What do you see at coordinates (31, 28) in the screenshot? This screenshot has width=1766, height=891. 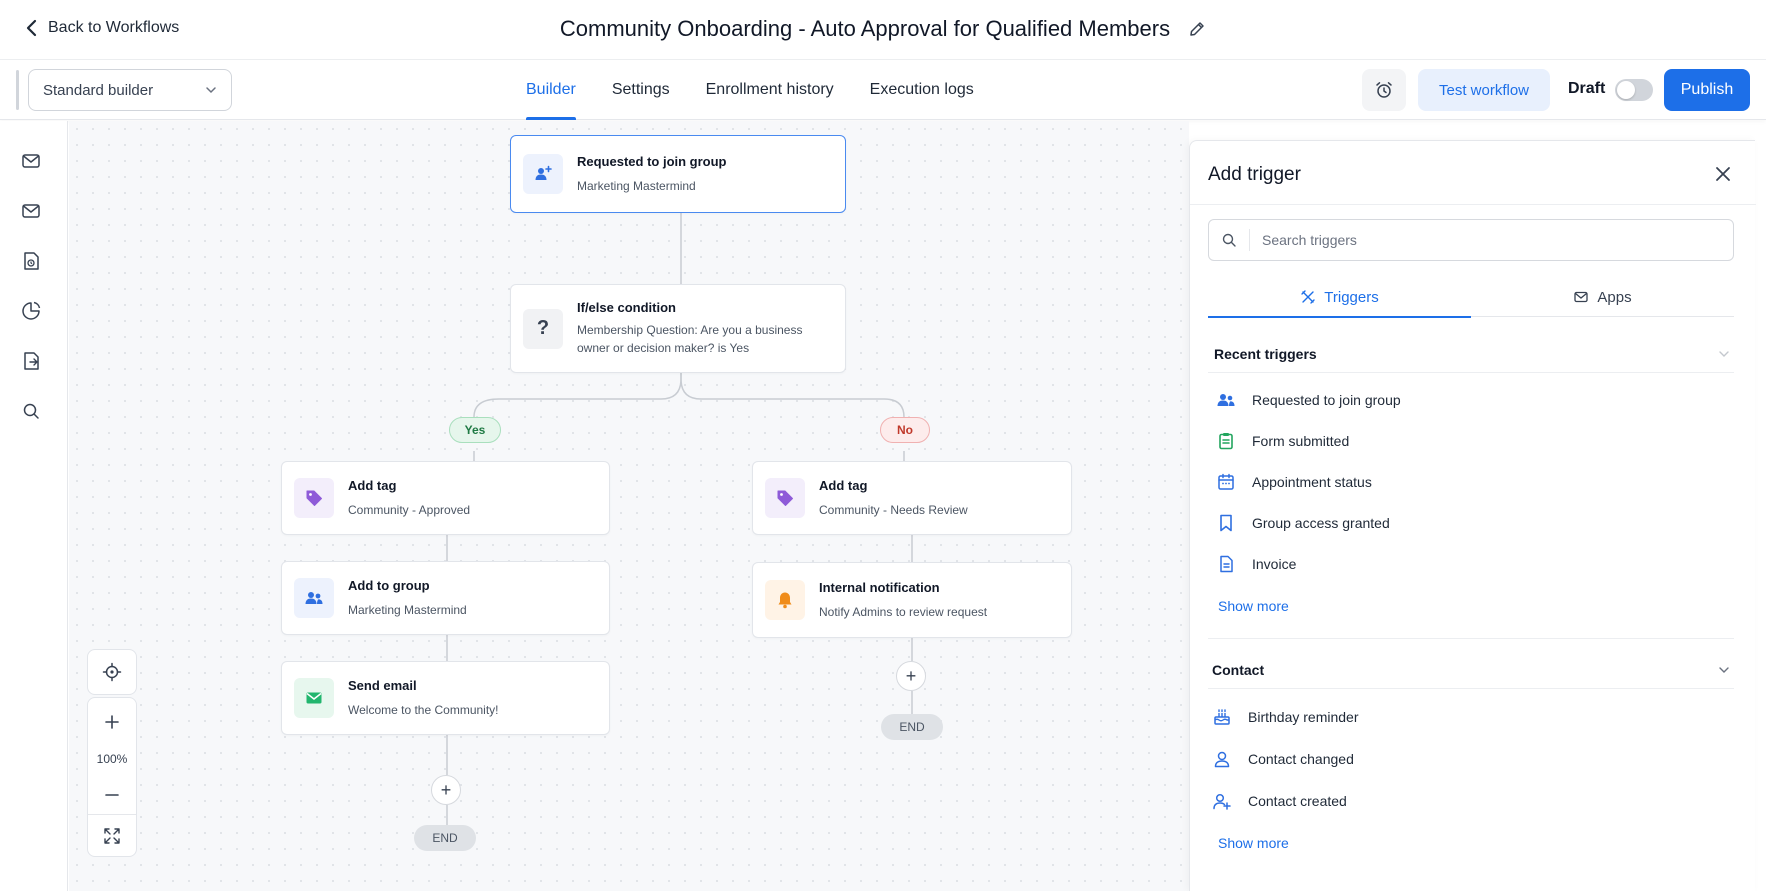 I see `chevron-left-icon` at bounding box center [31, 28].